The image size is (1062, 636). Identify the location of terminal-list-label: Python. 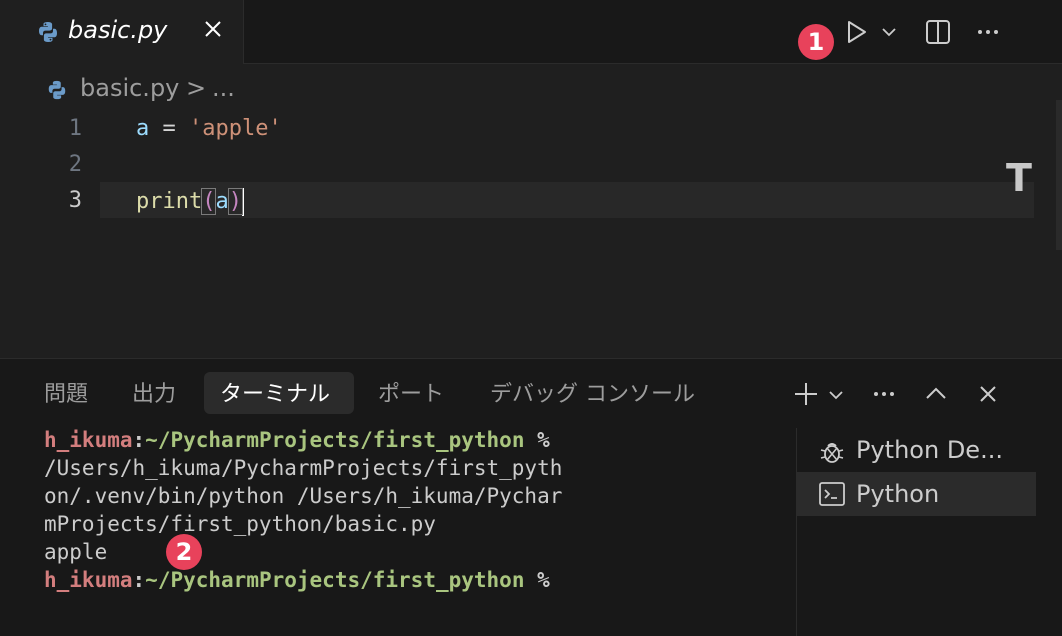
(898, 494).